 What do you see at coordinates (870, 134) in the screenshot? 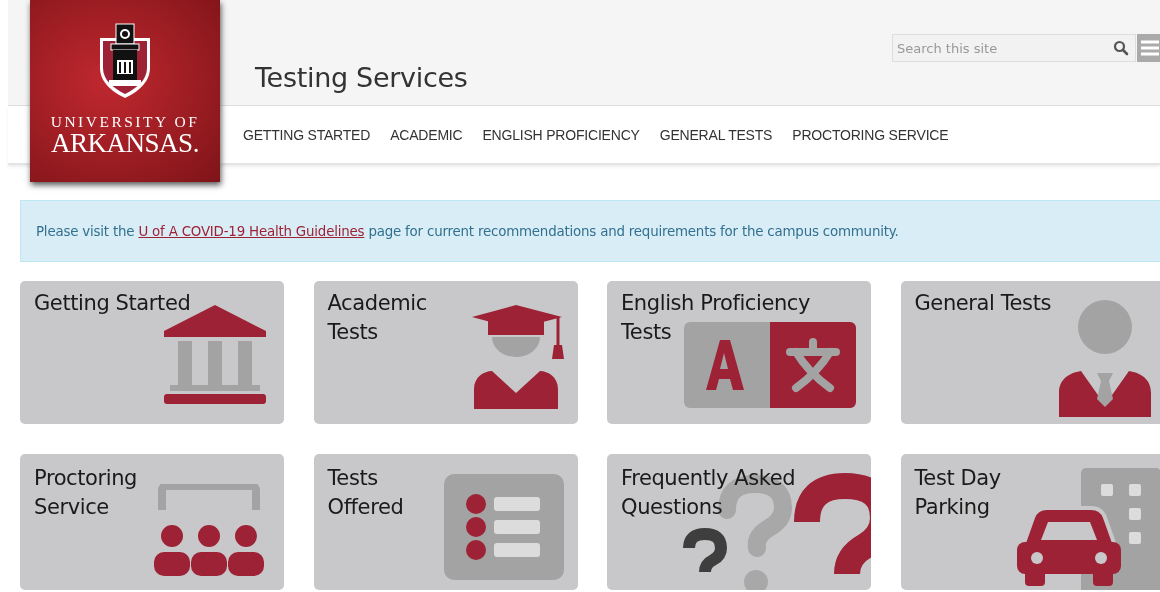
I see `nav-link: PROCTORING SERVICE` at bounding box center [870, 134].